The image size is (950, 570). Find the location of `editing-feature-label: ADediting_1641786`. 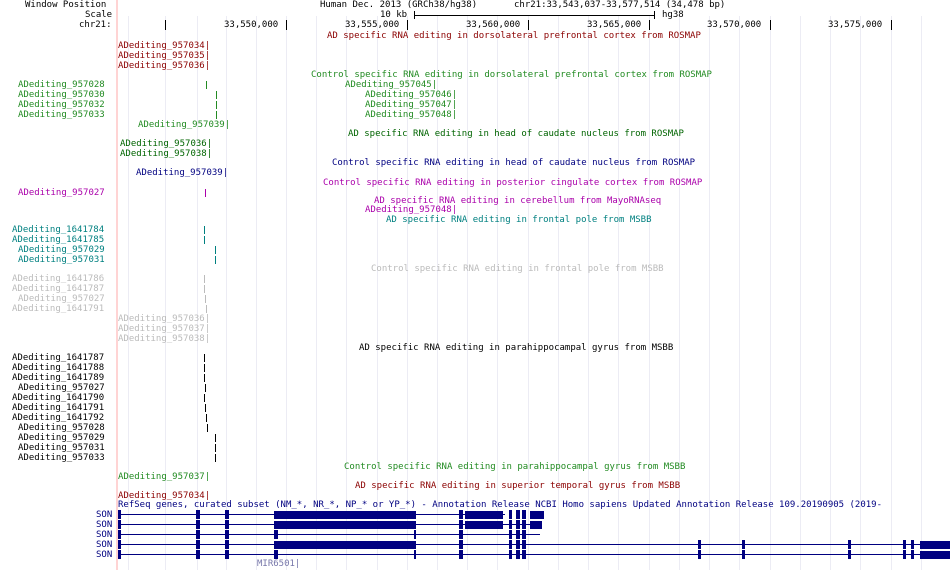

editing-feature-label: ADediting_1641786 is located at coordinates (58, 279).